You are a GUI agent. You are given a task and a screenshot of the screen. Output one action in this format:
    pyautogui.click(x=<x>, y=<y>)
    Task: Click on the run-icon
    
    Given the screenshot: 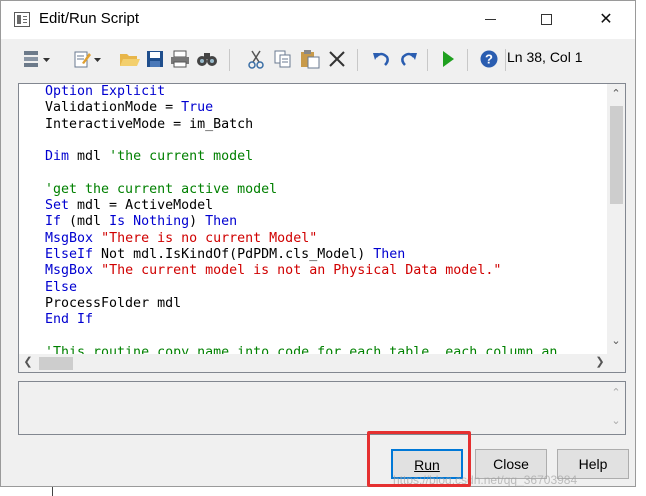 What is the action you would take?
    pyautogui.click(x=448, y=59)
    